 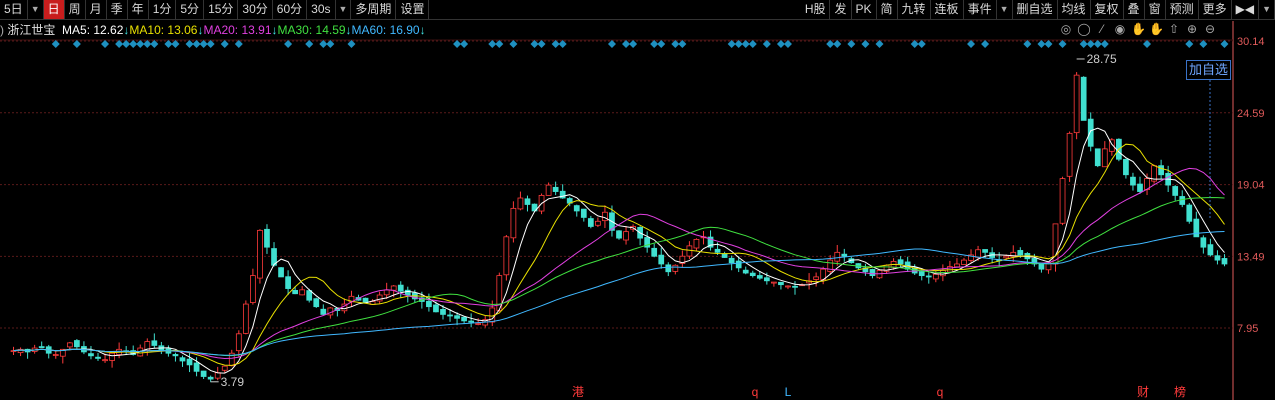 What do you see at coordinates (1251, 42) in the screenshot?
I see `y-tick-label: 30.14` at bounding box center [1251, 42].